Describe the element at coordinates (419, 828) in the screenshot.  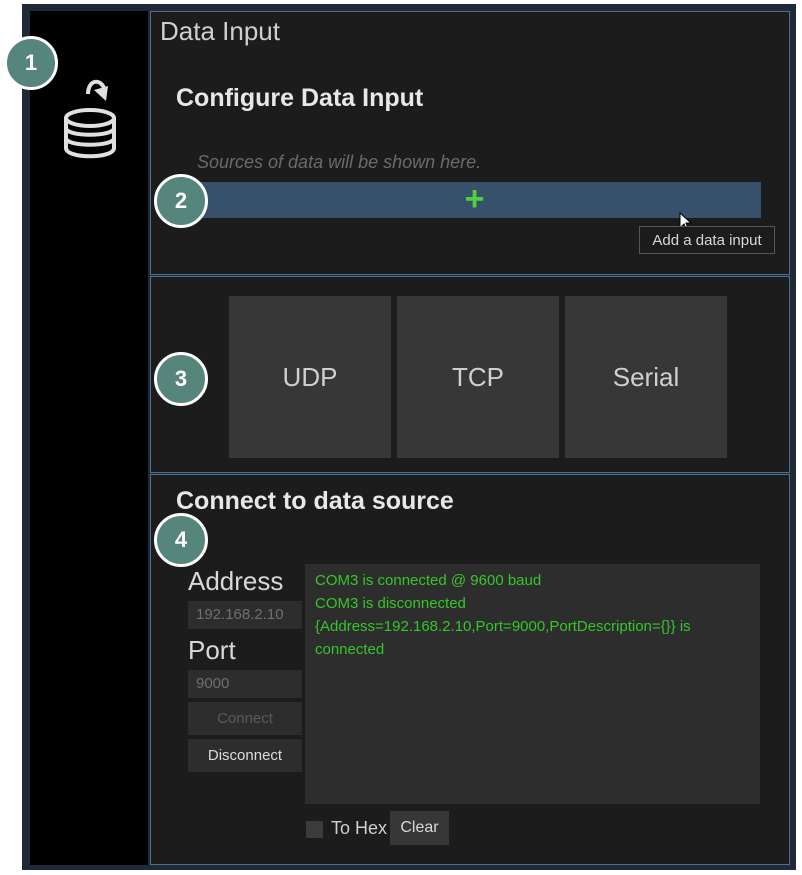
I see `clear-button: Clear` at that location.